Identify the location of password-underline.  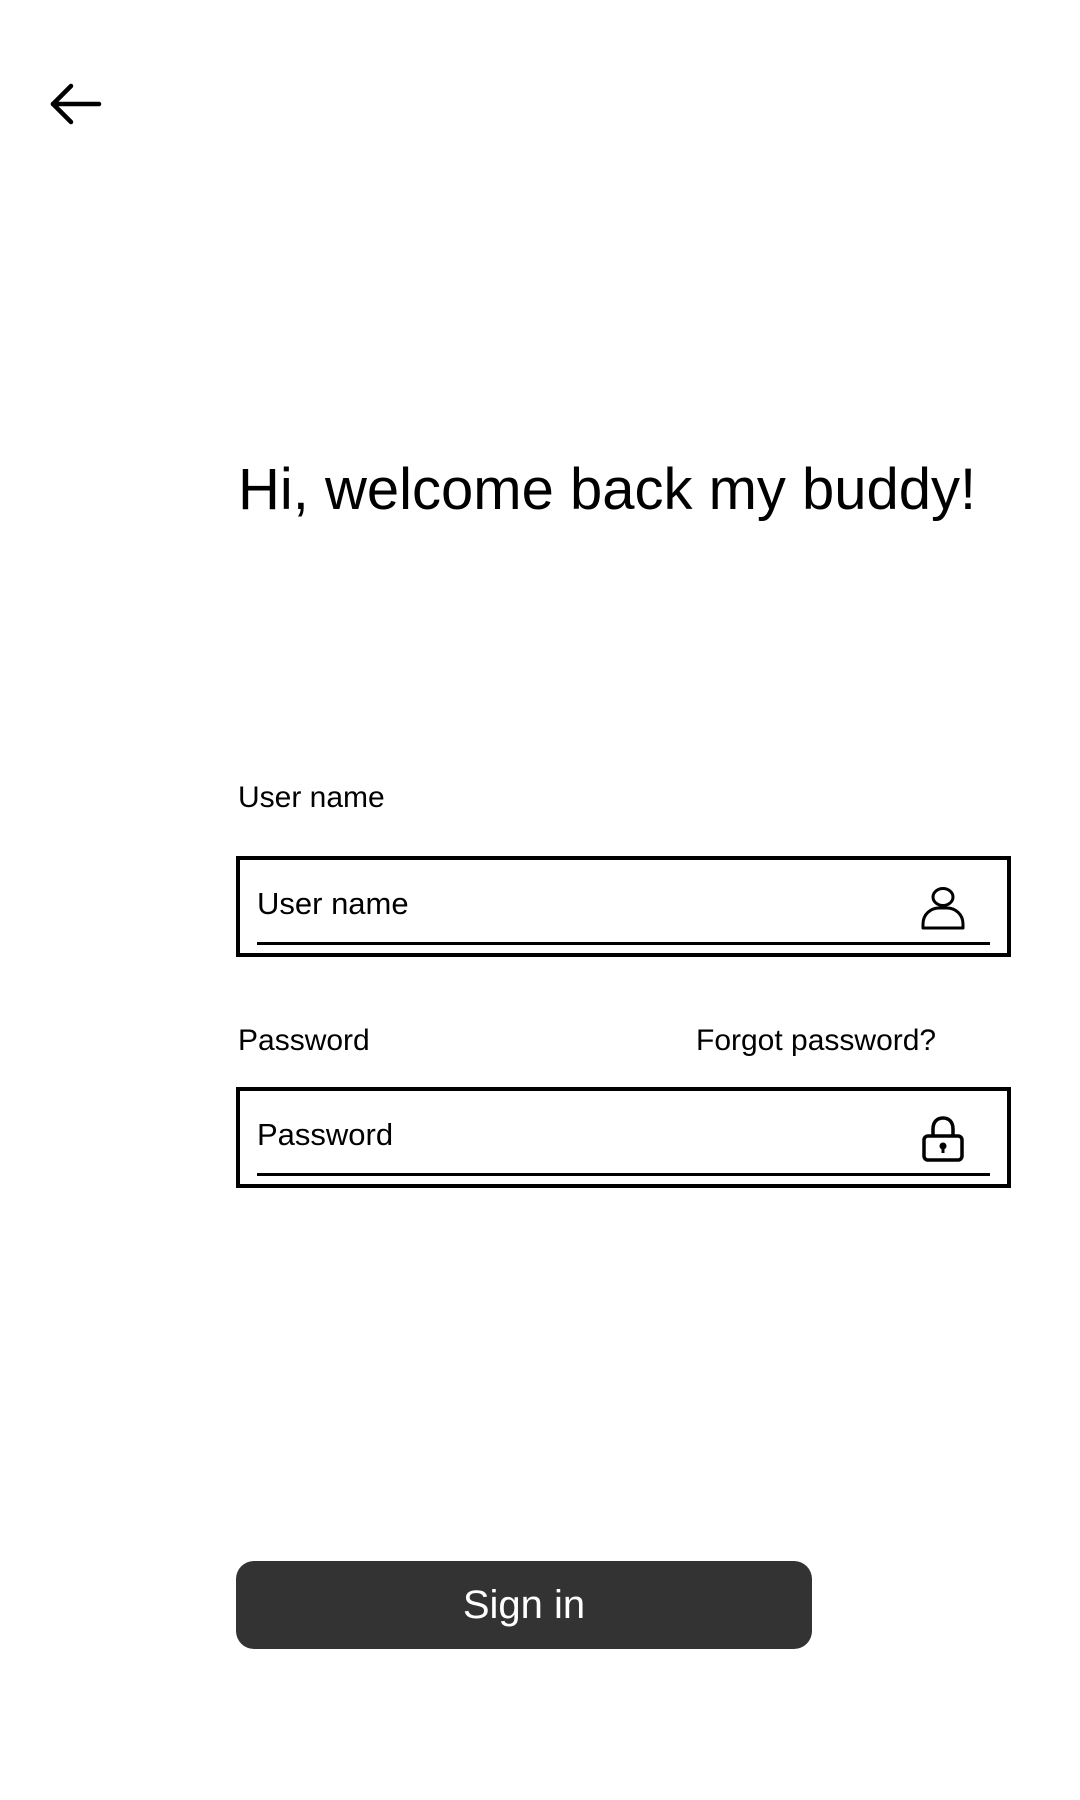
(623, 1174).